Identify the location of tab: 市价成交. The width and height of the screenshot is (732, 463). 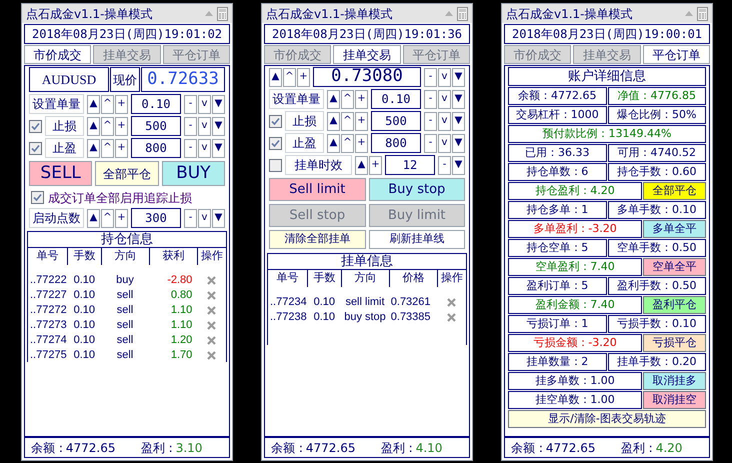
(58, 54).